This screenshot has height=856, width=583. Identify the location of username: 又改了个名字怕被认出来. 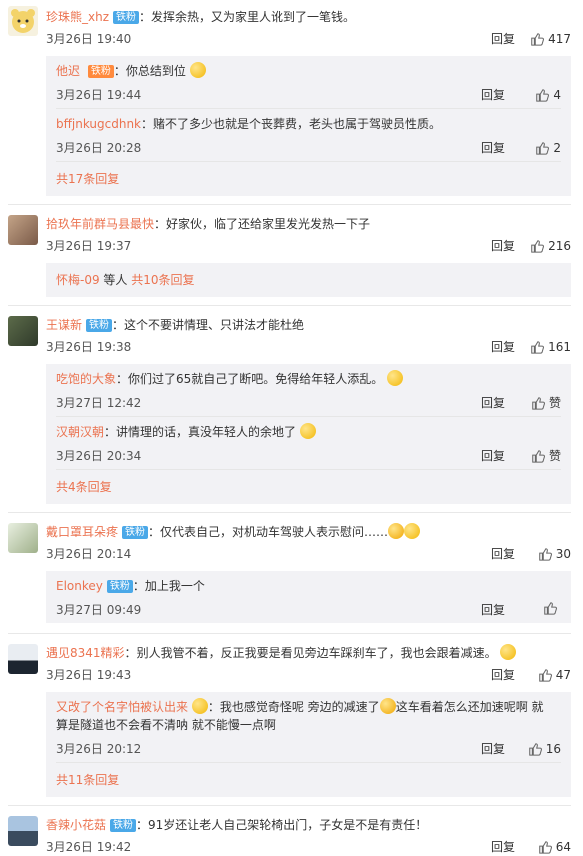
(122, 707).